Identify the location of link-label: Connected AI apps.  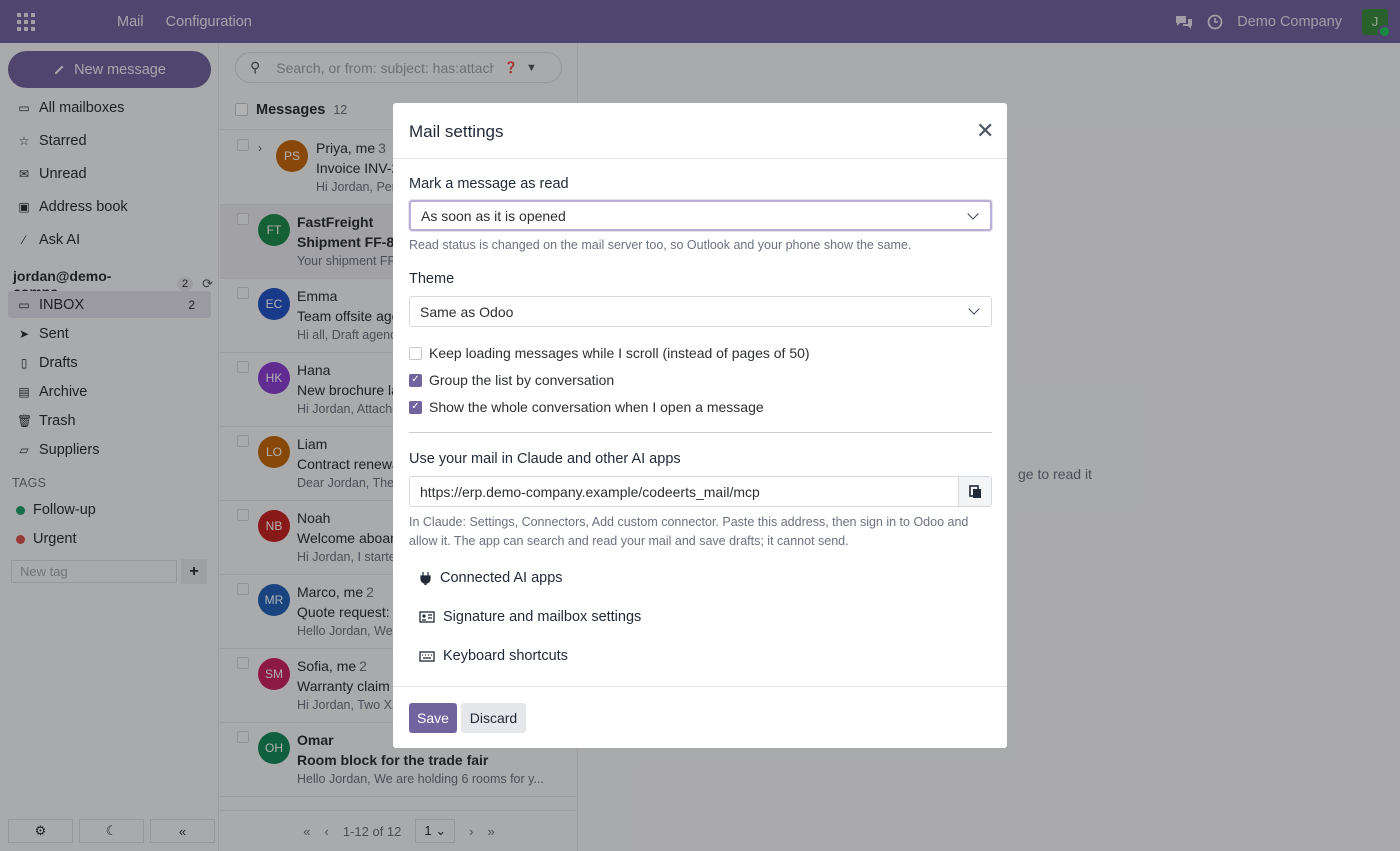
(501, 578).